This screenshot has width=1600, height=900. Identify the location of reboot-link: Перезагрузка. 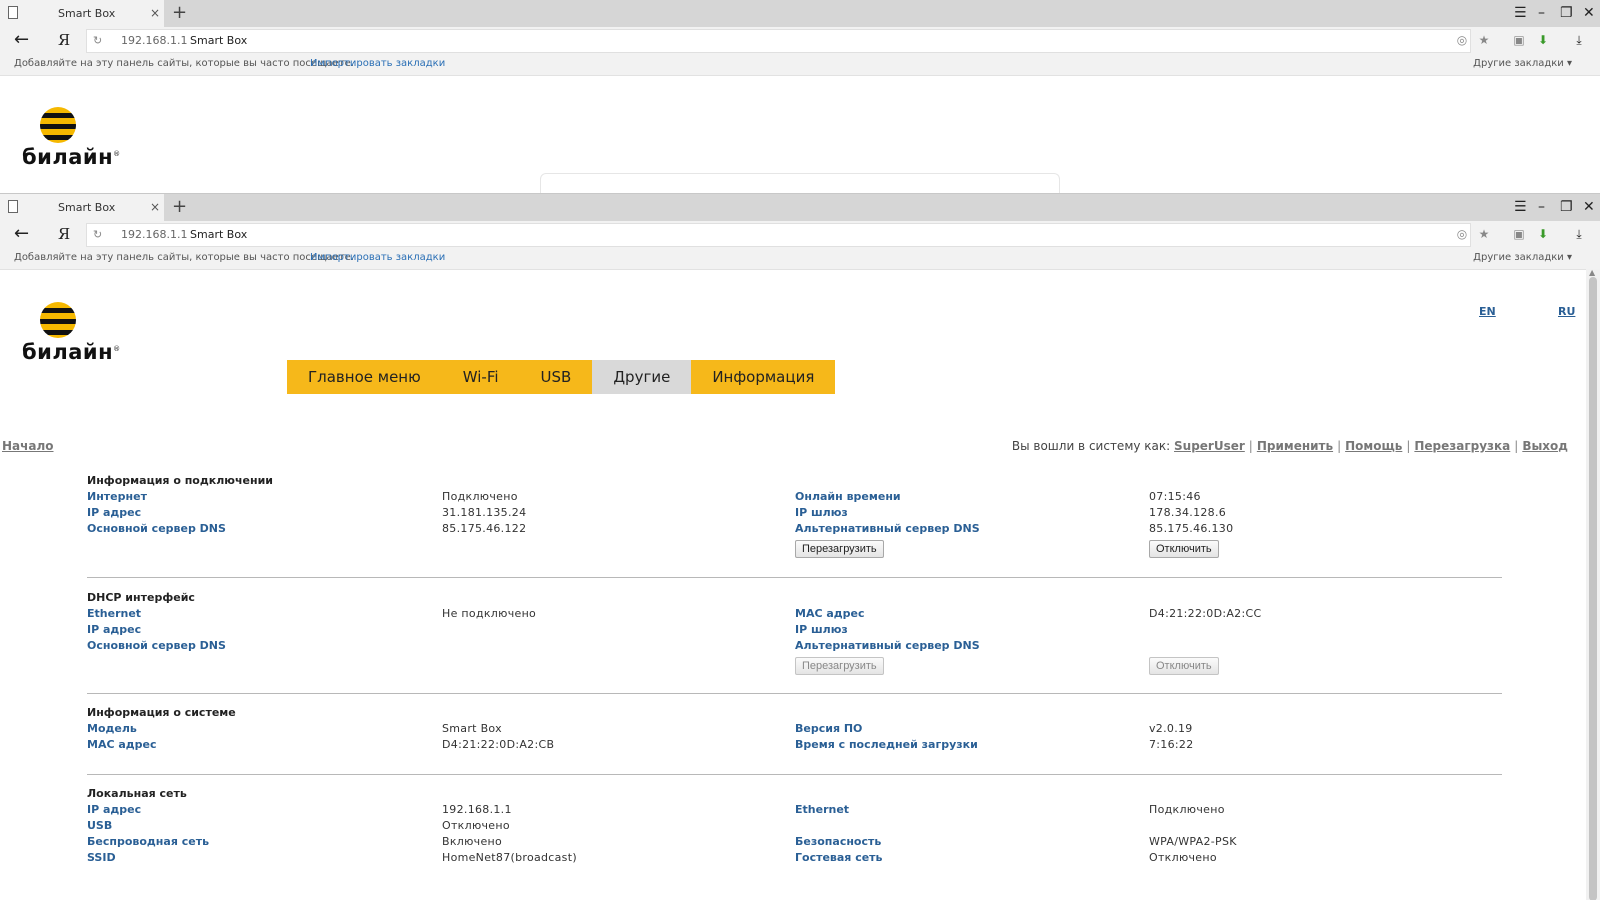
(1462, 446).